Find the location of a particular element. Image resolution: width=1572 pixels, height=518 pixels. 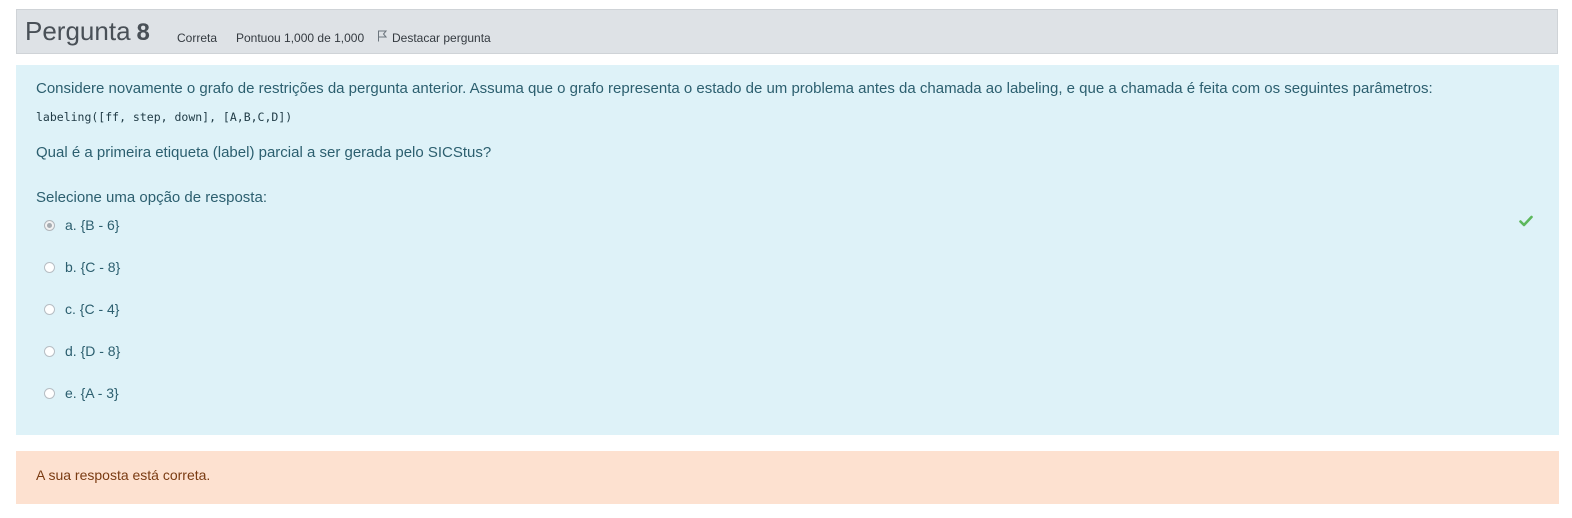

answer-option-d: d. {D - 8} is located at coordinates (82, 351).